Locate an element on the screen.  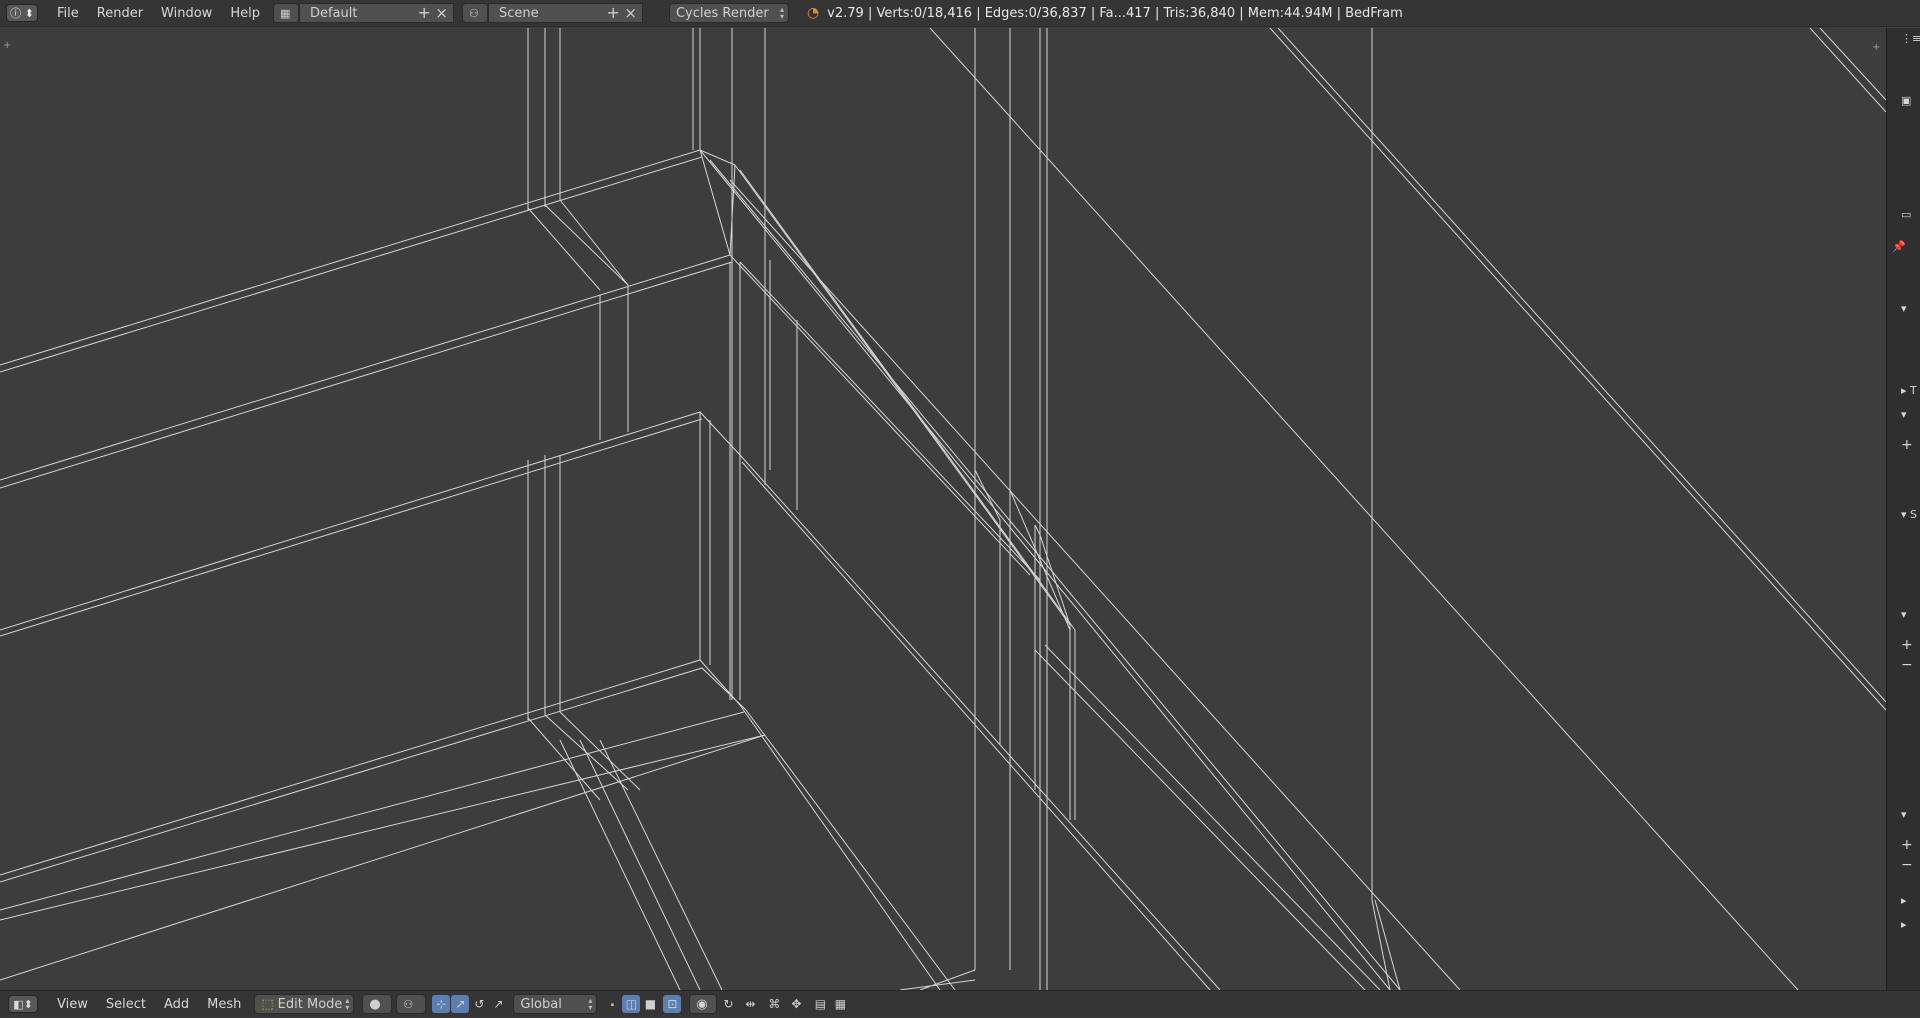
properties-strip: ⋮≡ ▣ ▭ 📌 ▾ ▸ T ▾ + ▾ S ▾ + − ▾ + − ▸ ▸ is located at coordinates (1903, 509).